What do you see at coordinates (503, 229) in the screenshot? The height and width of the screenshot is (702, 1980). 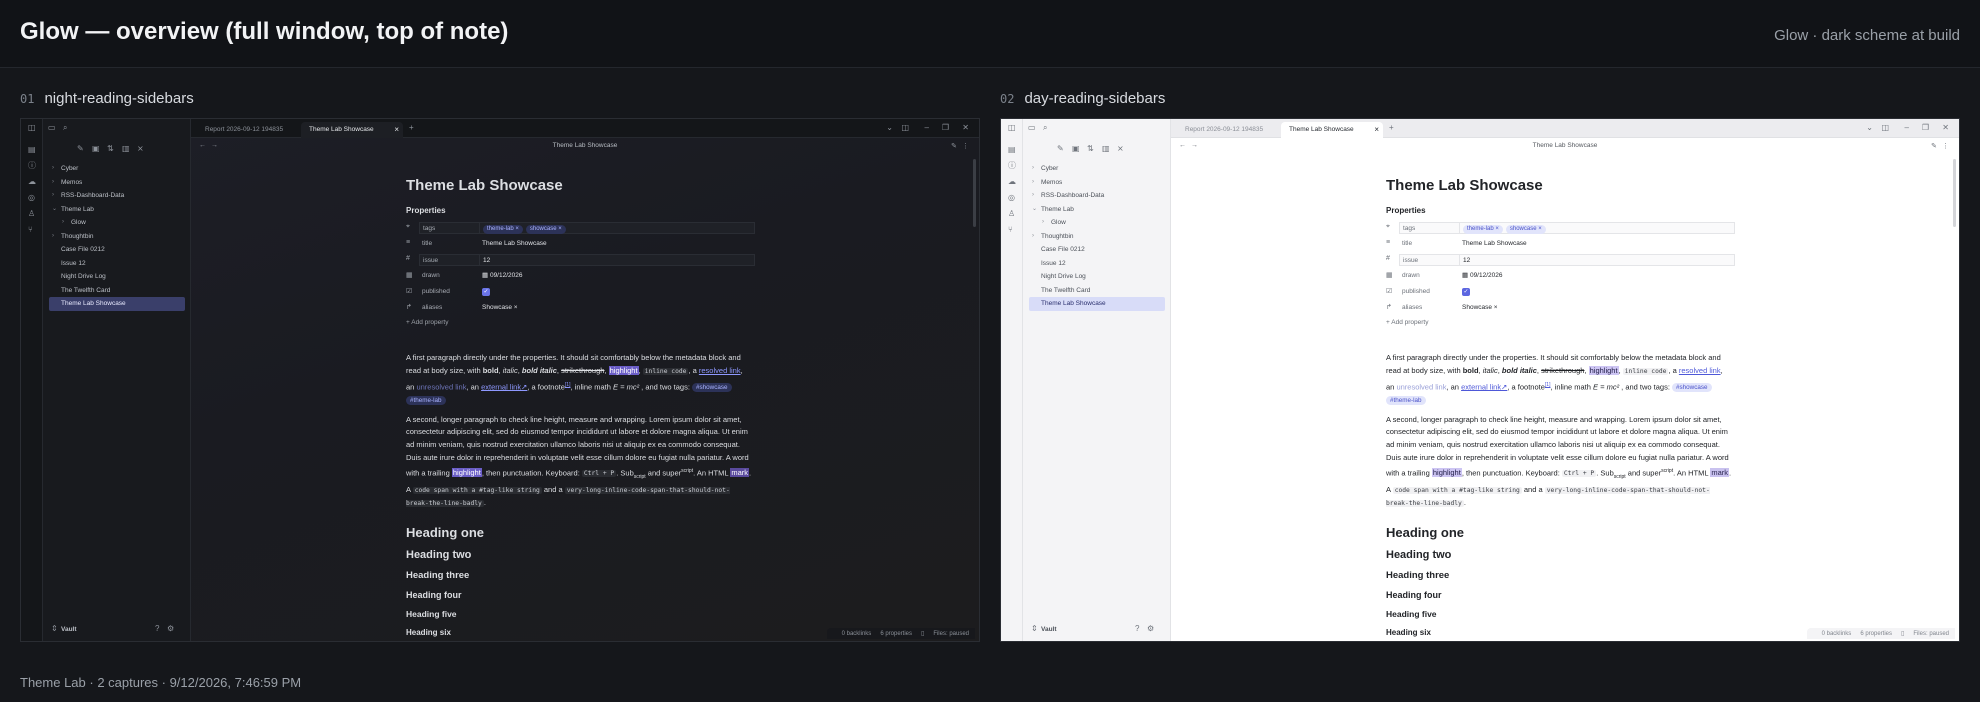 I see `tag-chip: theme-lab ×` at bounding box center [503, 229].